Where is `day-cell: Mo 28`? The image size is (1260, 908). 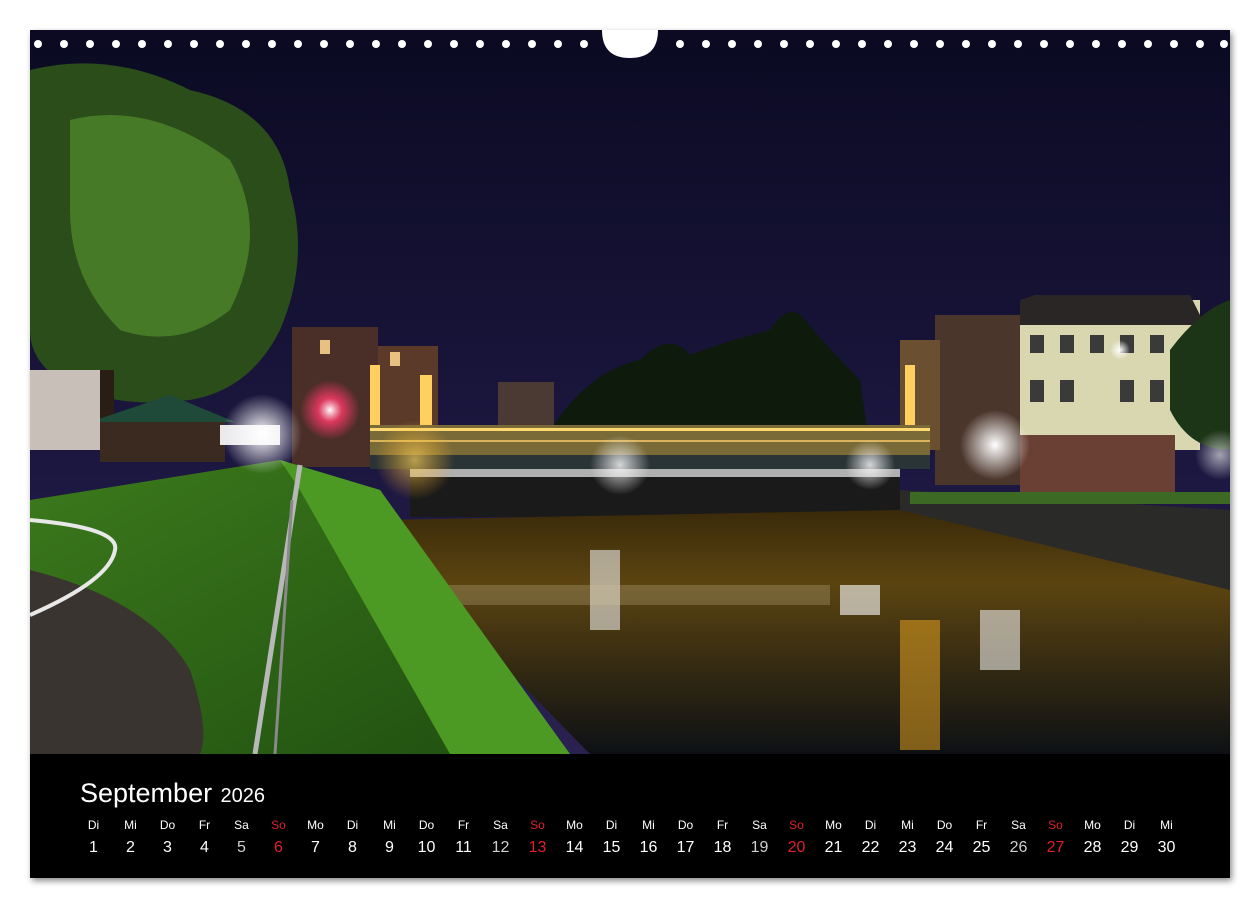 day-cell: Mo 28 is located at coordinates (1092, 836).